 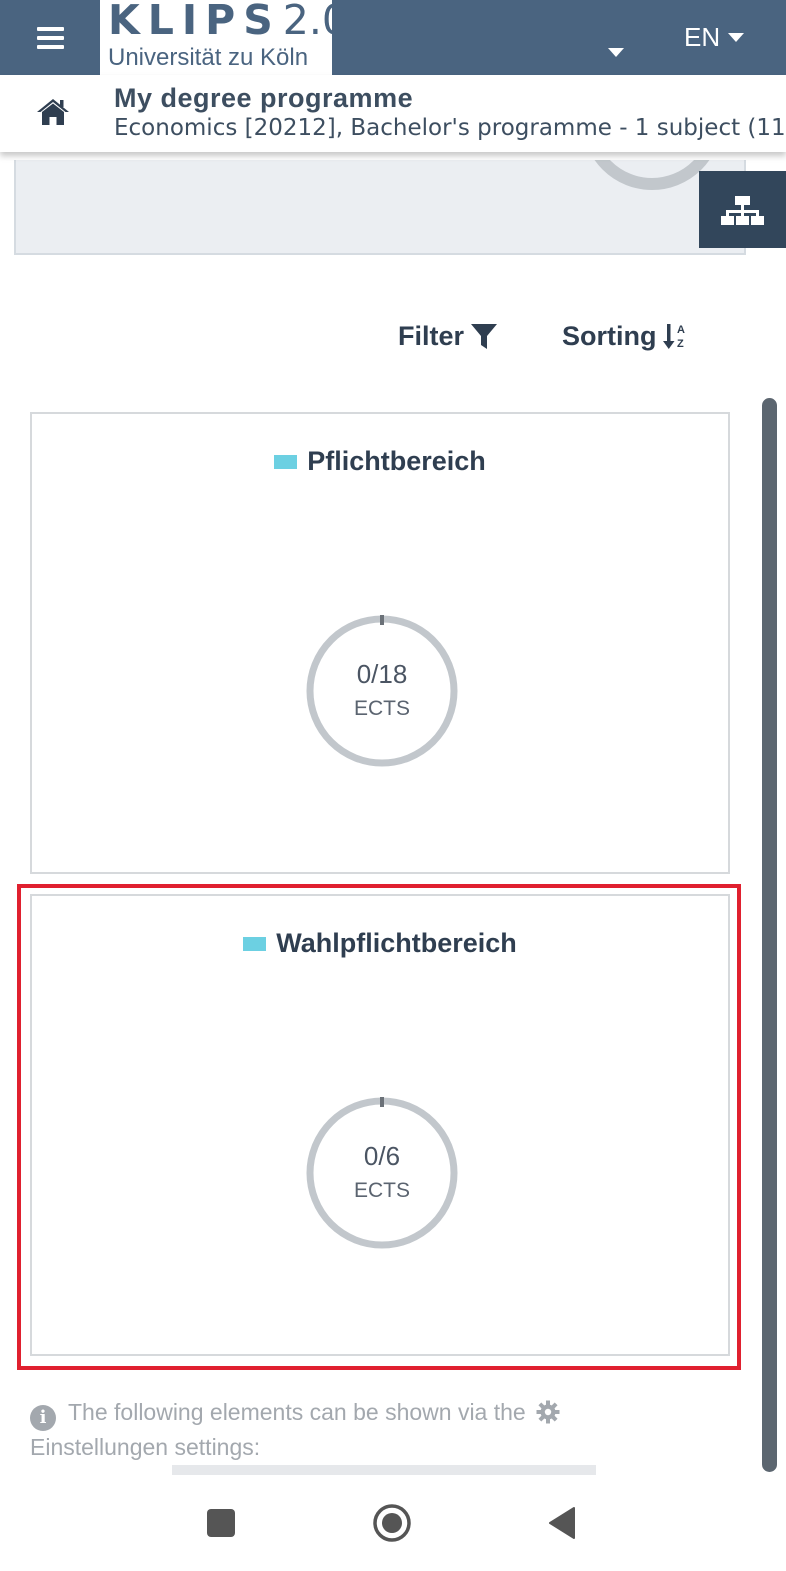 What do you see at coordinates (702, 36) in the screenshot?
I see `language-label: EN` at bounding box center [702, 36].